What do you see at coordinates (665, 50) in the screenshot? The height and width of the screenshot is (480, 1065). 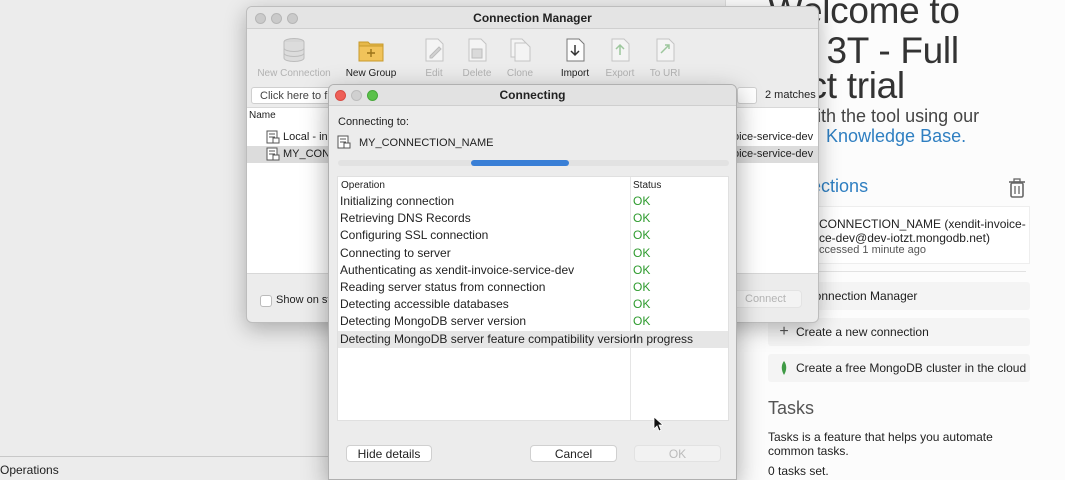 I see `uri-icon` at bounding box center [665, 50].